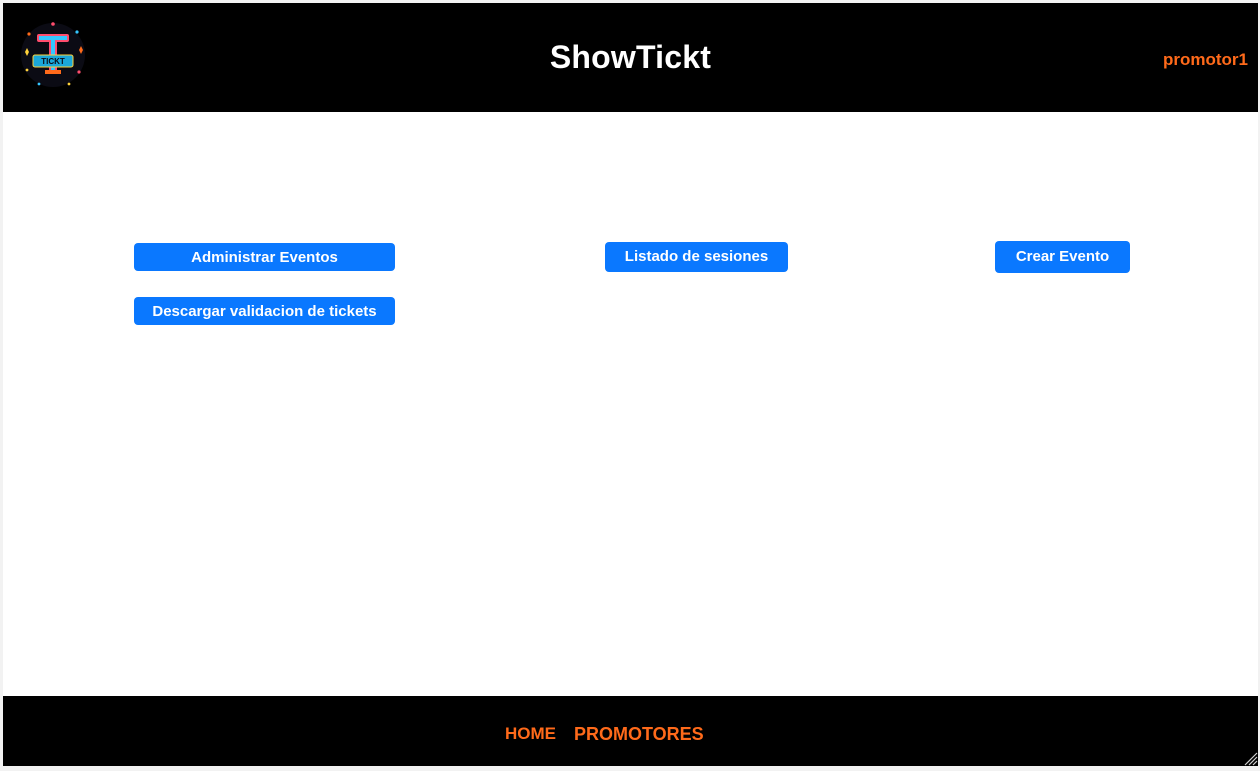 The height and width of the screenshot is (771, 1260). I want to click on site-title: ShowTickt, so click(630, 57).